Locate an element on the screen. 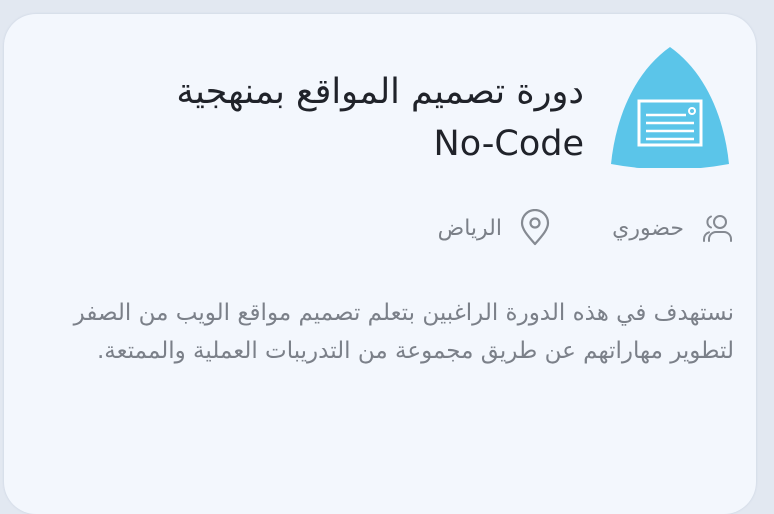  course-title-arabic: دورة تصميم المواقع بمنهجية is located at coordinates (380, 92).